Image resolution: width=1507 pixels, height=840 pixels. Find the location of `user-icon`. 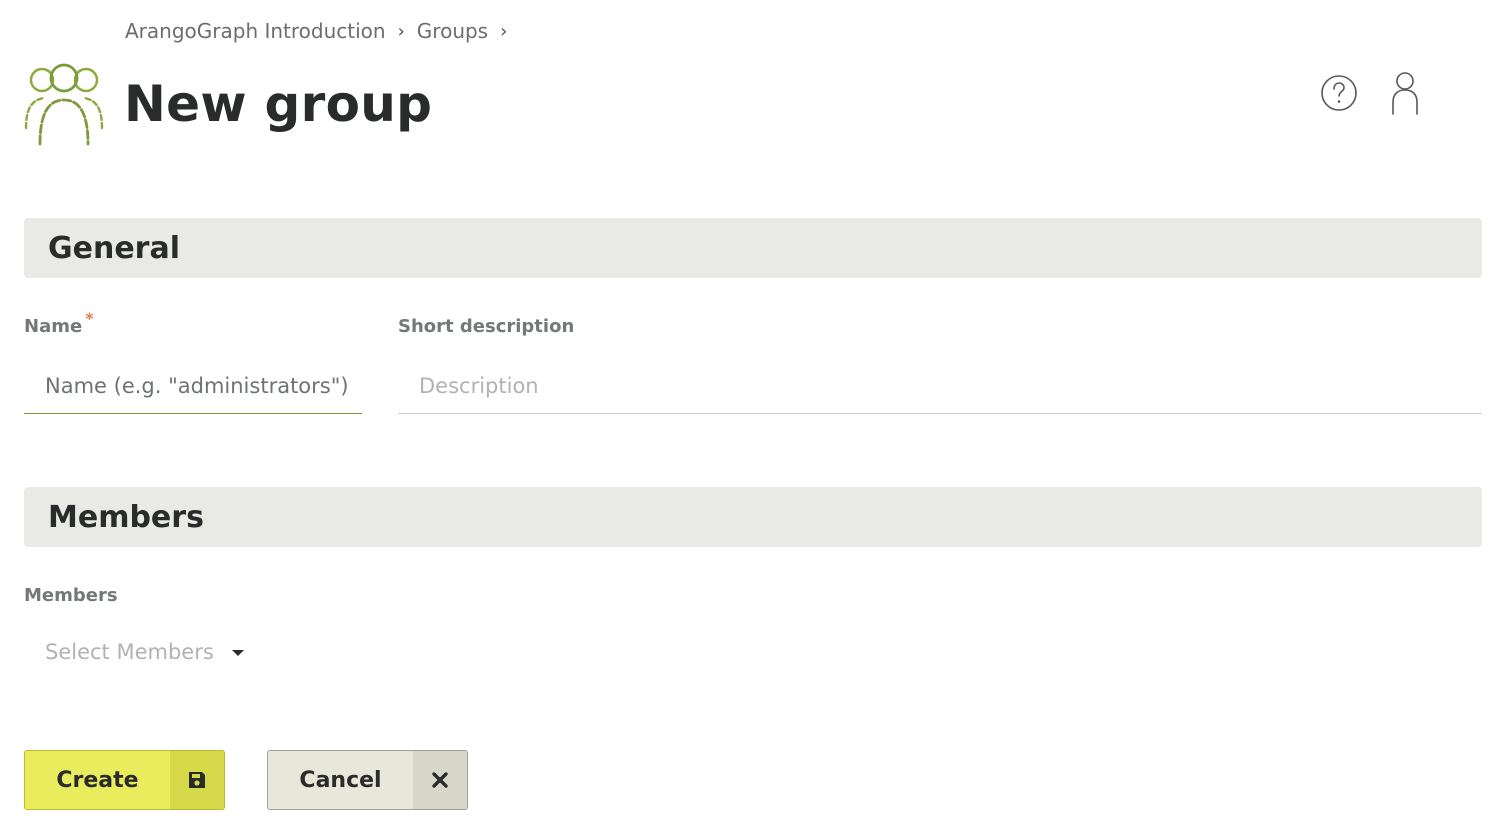

user-icon is located at coordinates (1405, 93).